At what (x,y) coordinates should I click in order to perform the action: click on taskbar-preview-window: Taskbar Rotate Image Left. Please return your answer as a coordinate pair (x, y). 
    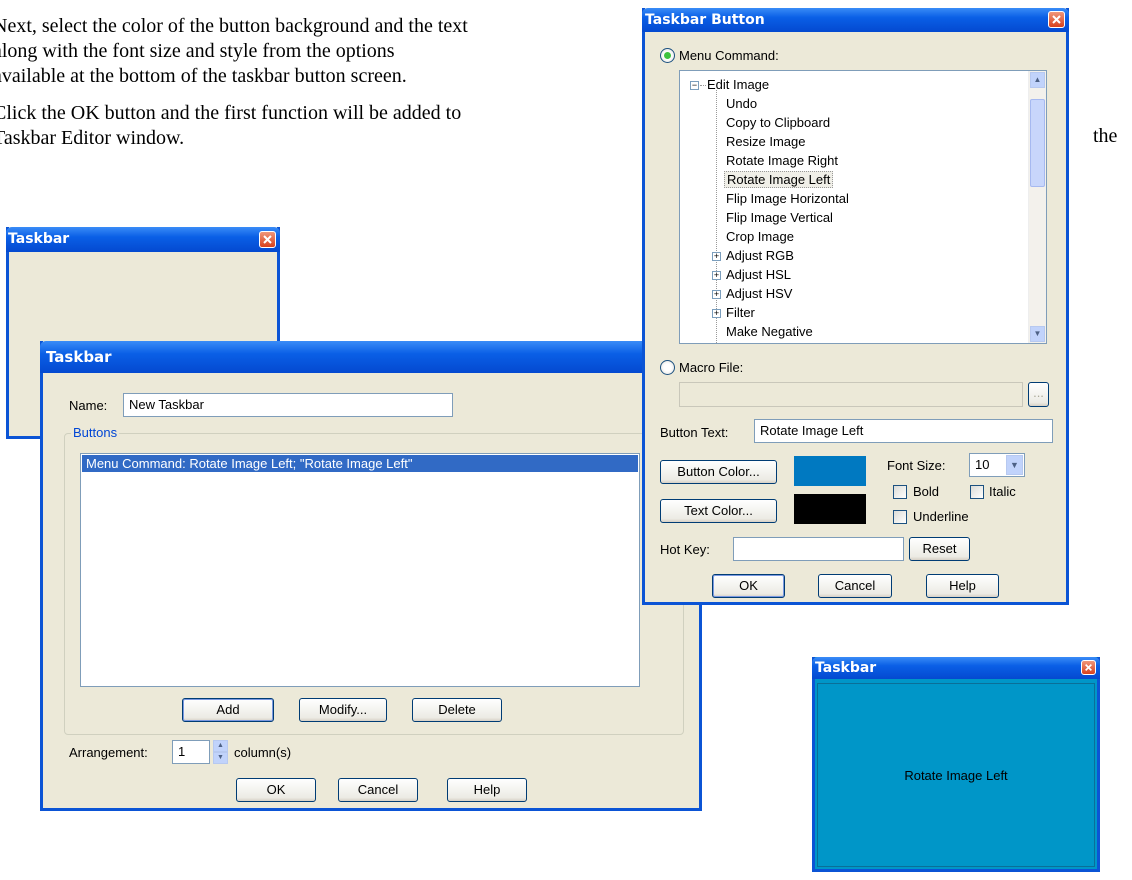
    Looking at the image, I should click on (956, 764).